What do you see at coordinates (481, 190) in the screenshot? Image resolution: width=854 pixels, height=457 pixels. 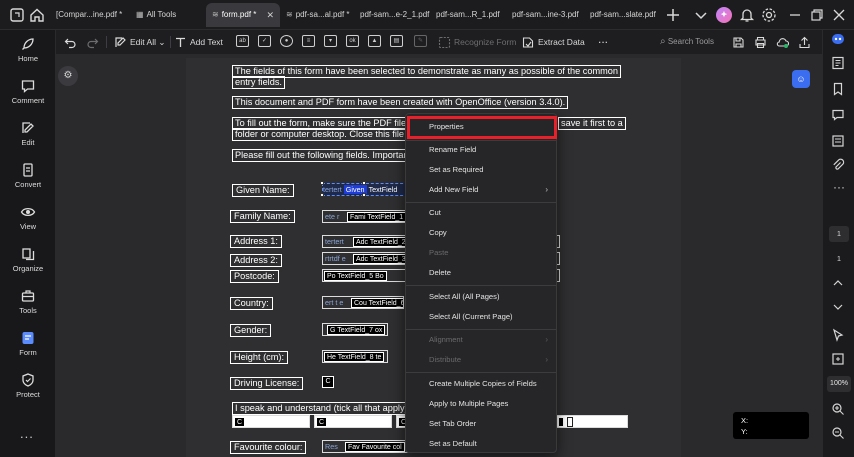 I see `menu-item-add-new-field: Add New Field ›` at bounding box center [481, 190].